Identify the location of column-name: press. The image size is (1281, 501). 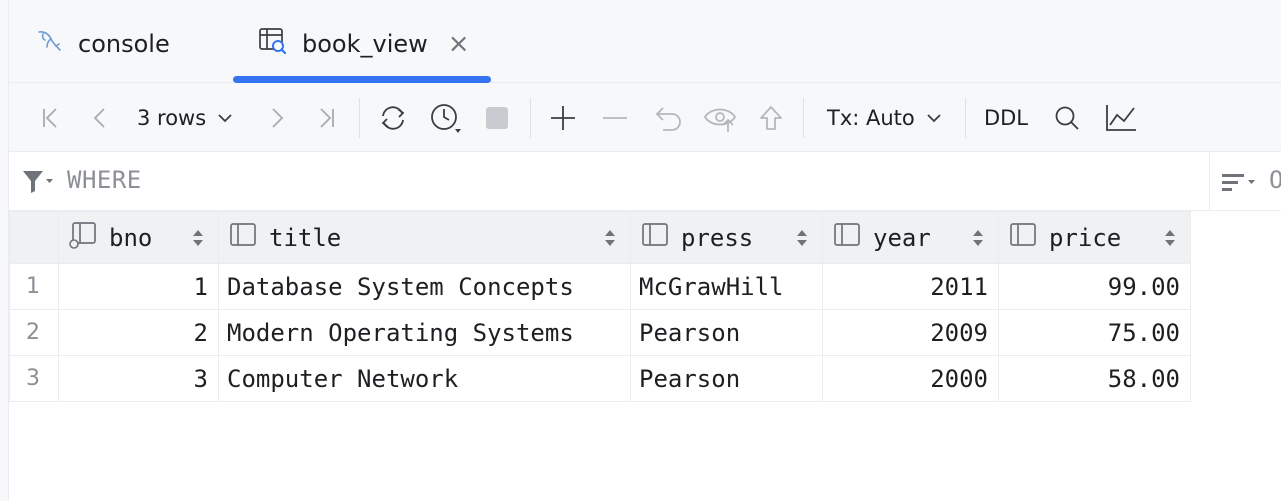
(717, 237).